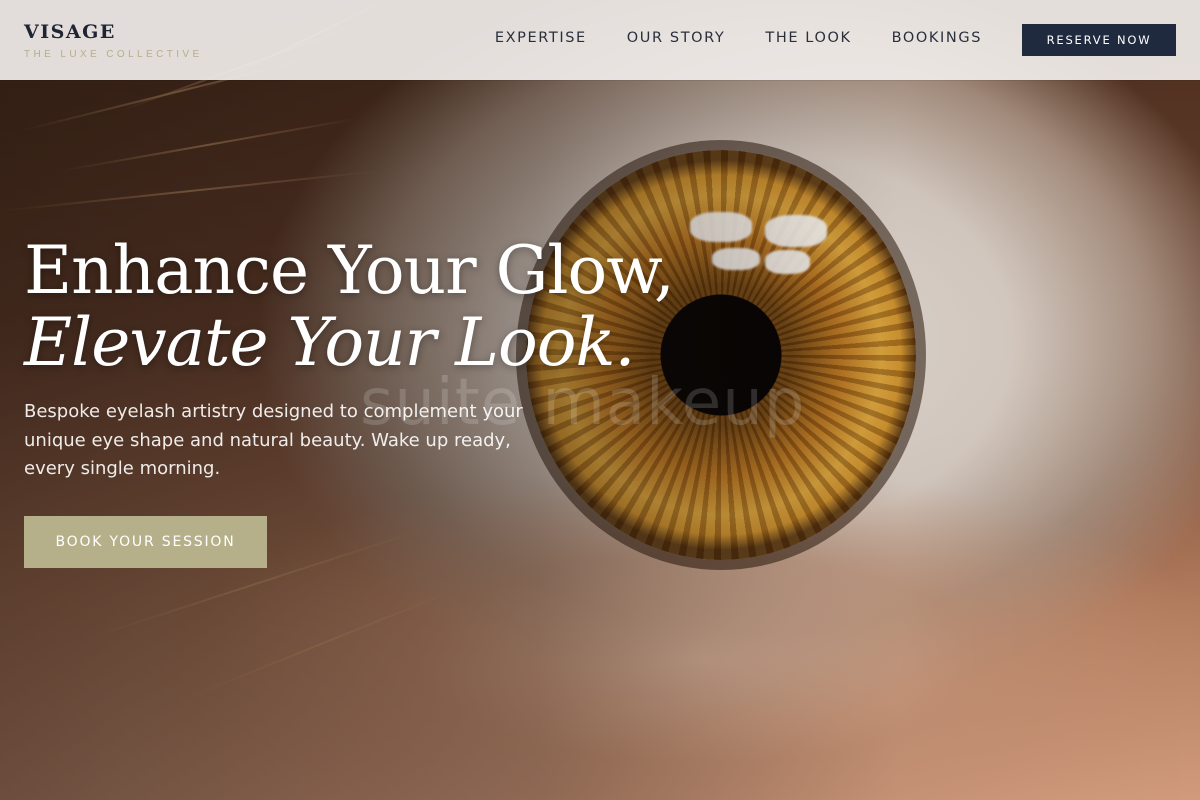  What do you see at coordinates (676, 38) in the screenshot?
I see `nav-link-our-story: OUR STORY` at bounding box center [676, 38].